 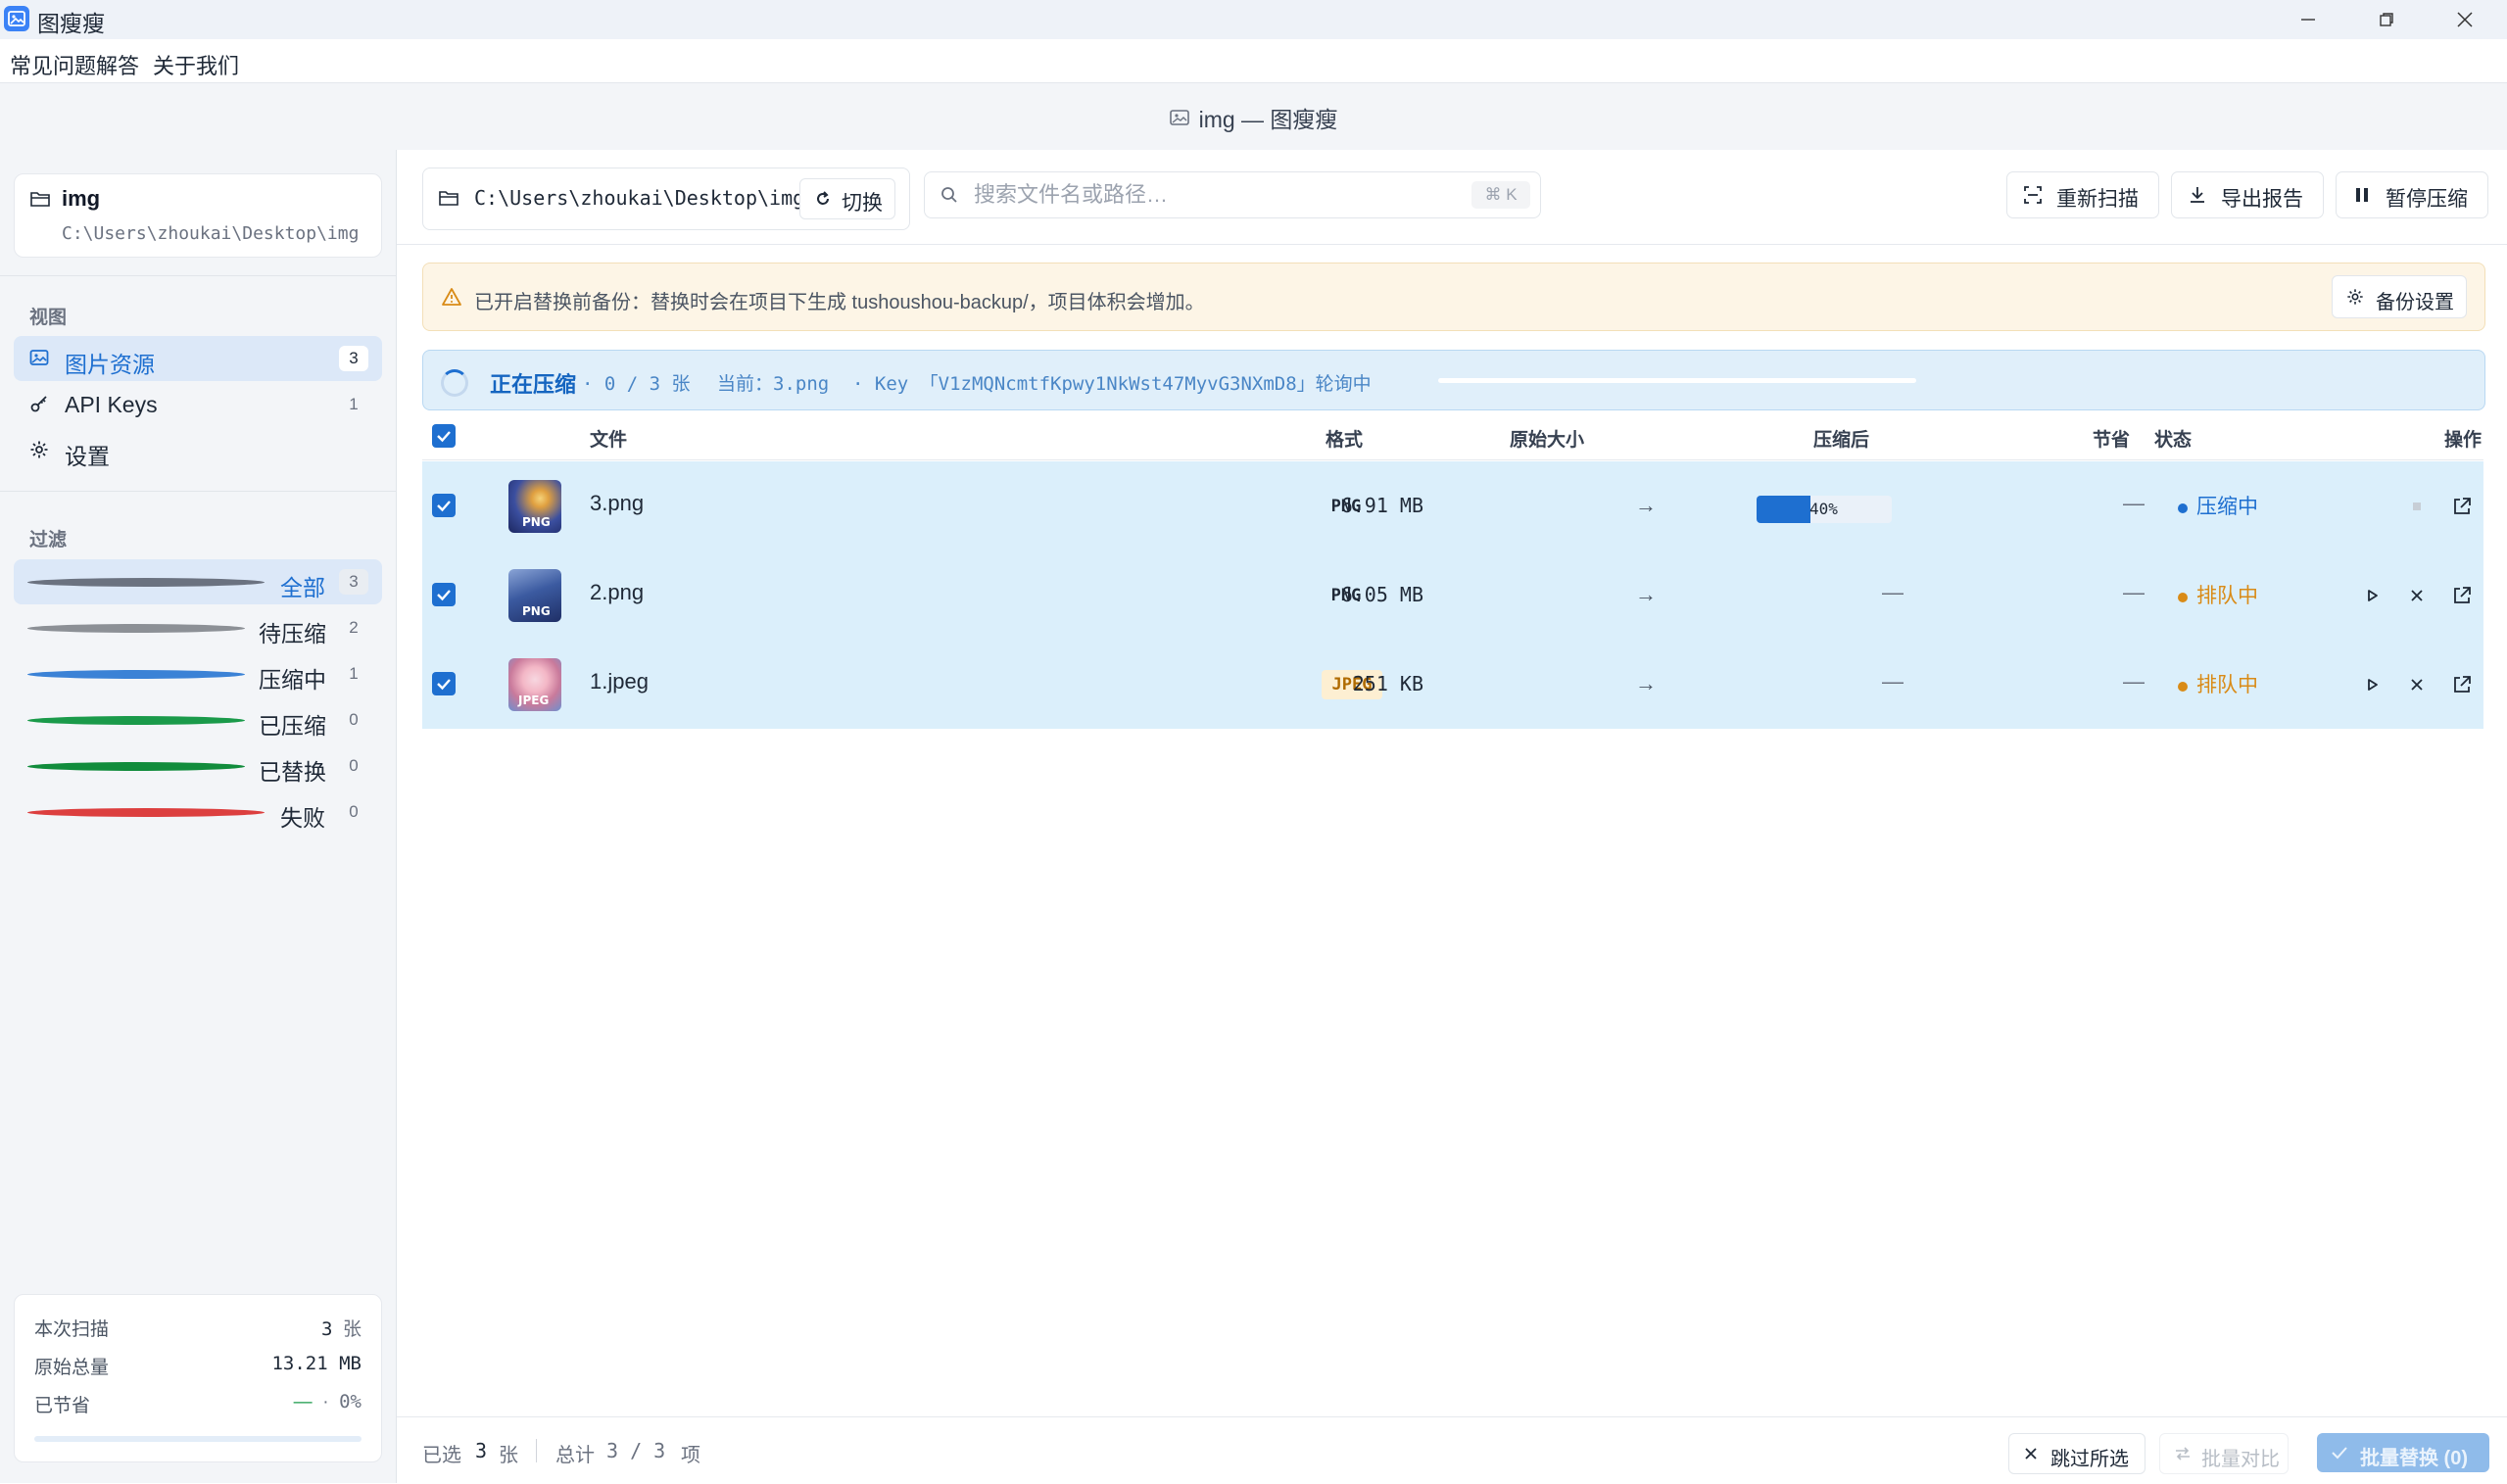 I want to click on total-value: 3 / 3, so click(x=636, y=1450).